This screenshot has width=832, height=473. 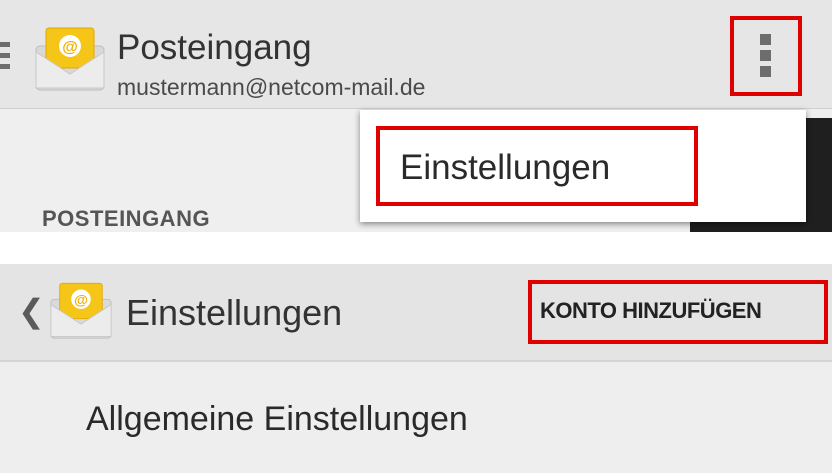 I want to click on overflow-menu-popup: Einstellungen, so click(x=583, y=166).